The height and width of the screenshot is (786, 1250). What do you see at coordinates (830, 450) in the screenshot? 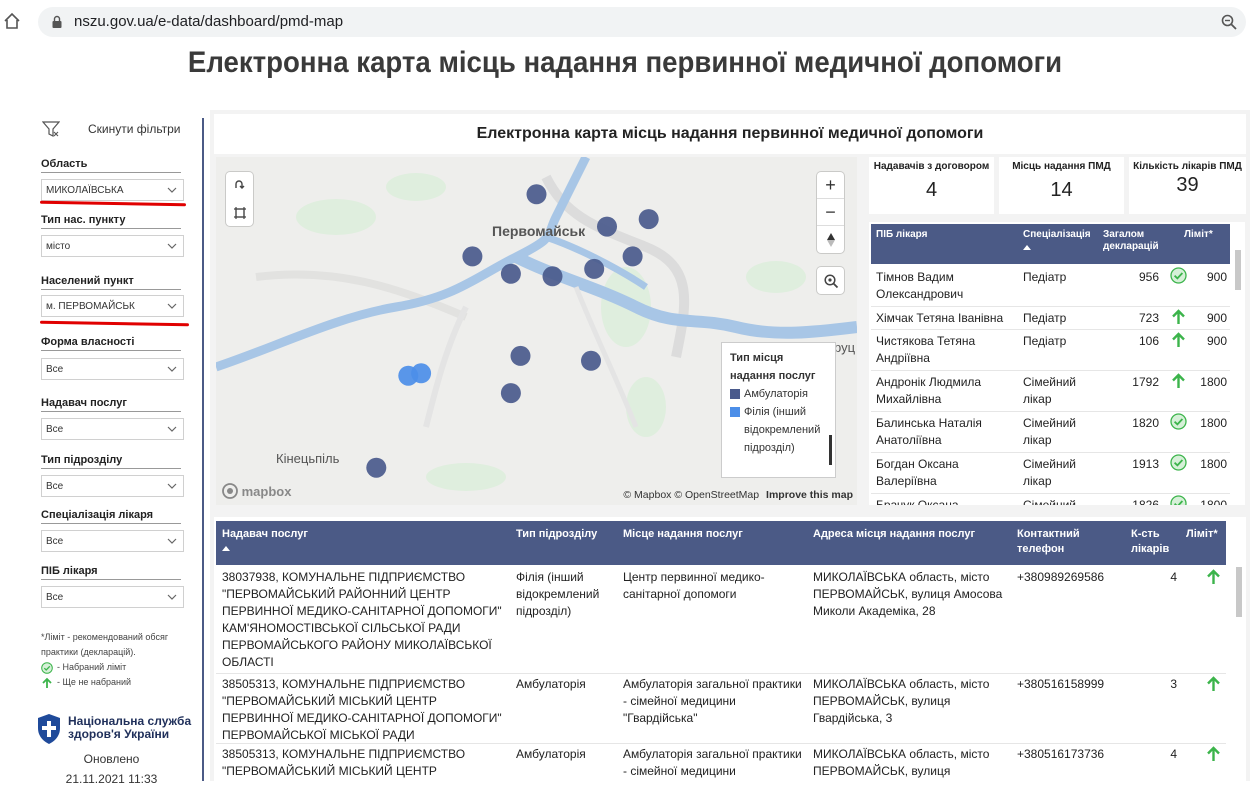
I see `legend-scrollbar` at bounding box center [830, 450].